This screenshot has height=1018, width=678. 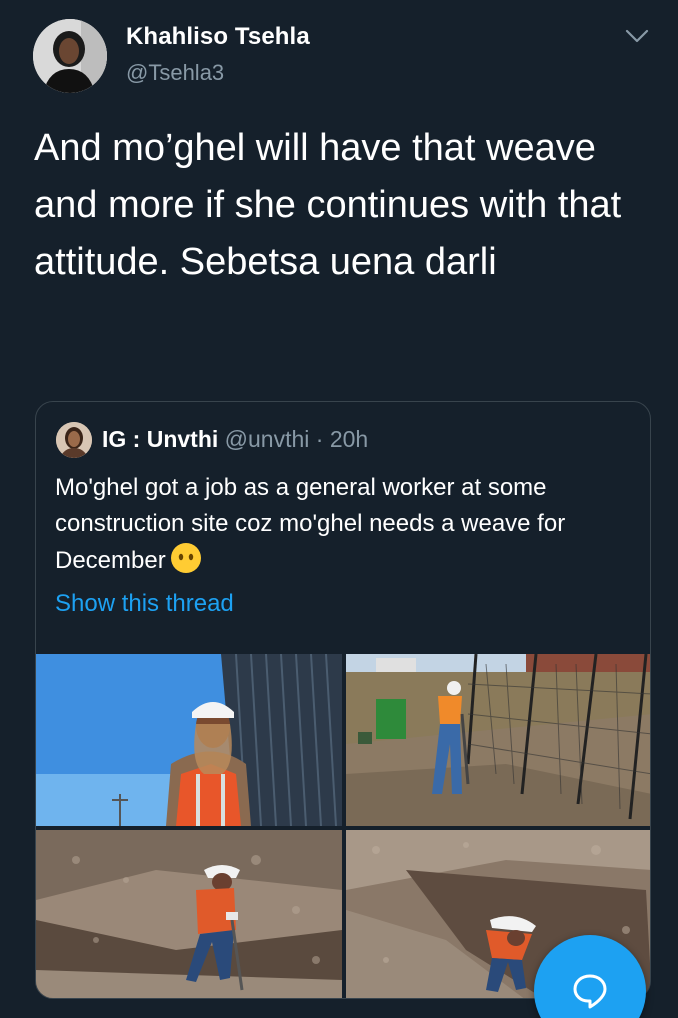 I want to click on quoted-author-name: IG : Unvthi, so click(x=160, y=439).